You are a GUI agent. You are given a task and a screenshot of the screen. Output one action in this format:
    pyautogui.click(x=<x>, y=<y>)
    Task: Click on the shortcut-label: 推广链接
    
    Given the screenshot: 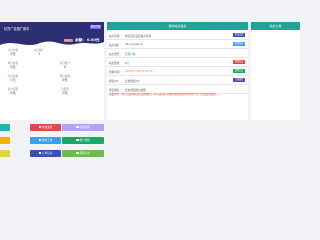 What is the action you would take?
    pyautogui.click(x=84, y=140)
    